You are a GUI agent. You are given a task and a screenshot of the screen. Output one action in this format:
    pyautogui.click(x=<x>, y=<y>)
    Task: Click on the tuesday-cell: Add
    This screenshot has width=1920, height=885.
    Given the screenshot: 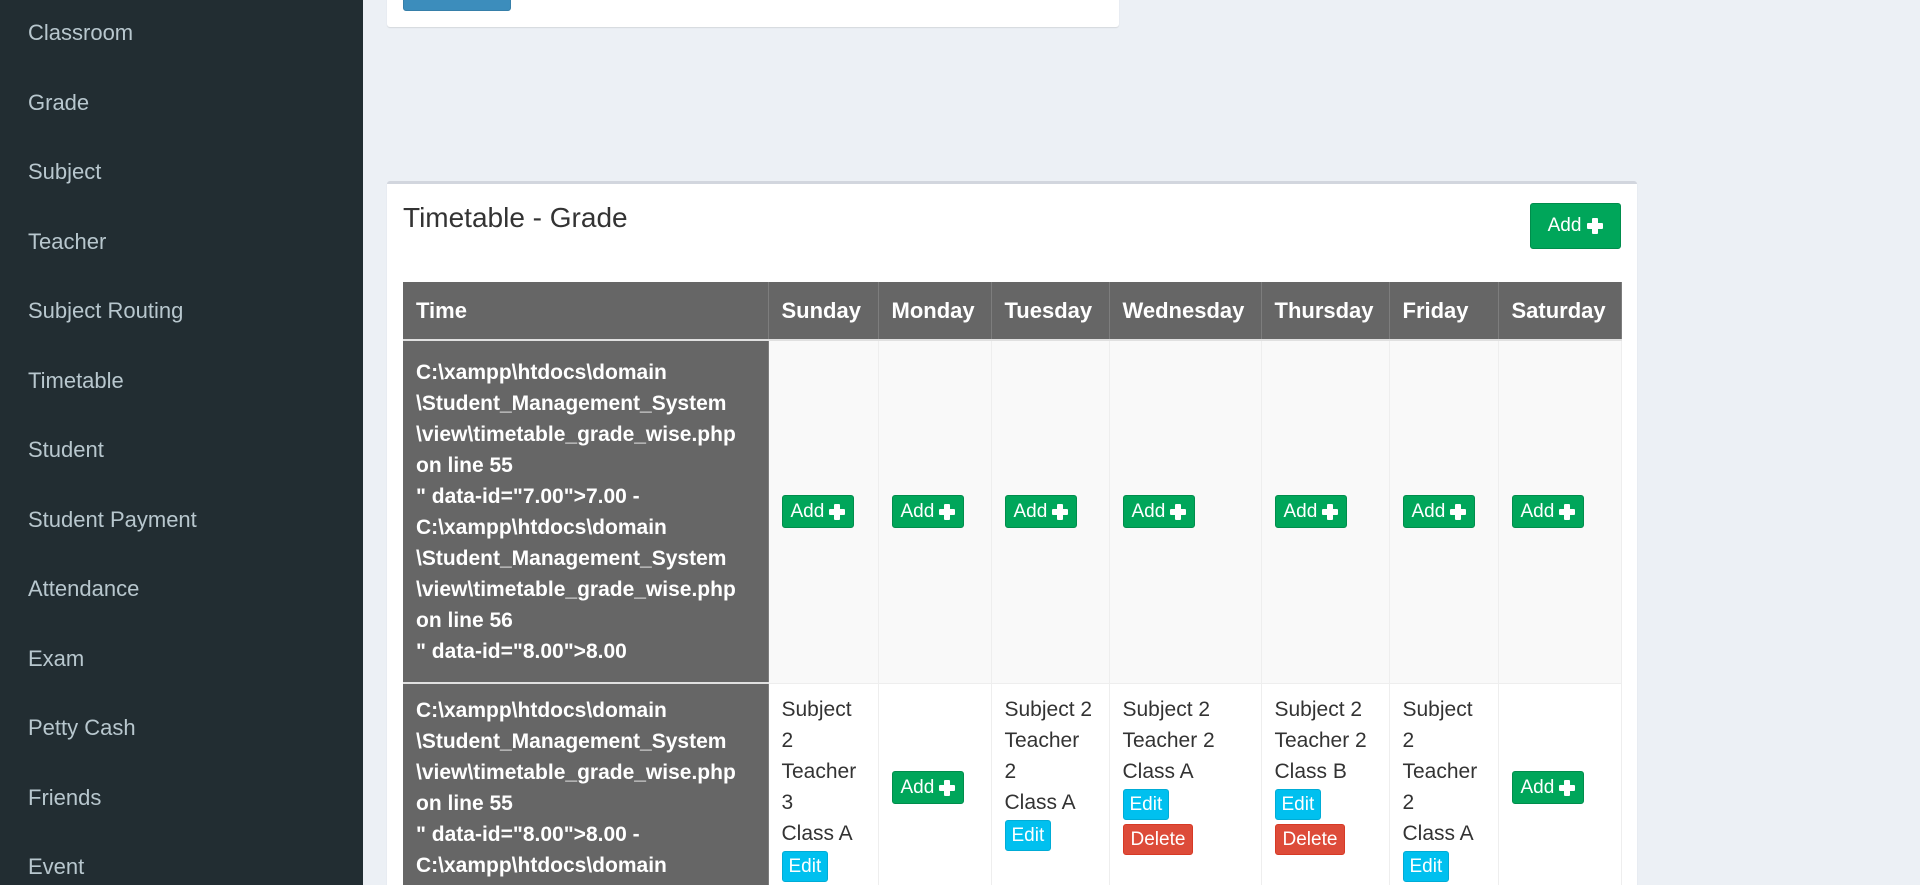 What is the action you would take?
    pyautogui.click(x=1050, y=512)
    